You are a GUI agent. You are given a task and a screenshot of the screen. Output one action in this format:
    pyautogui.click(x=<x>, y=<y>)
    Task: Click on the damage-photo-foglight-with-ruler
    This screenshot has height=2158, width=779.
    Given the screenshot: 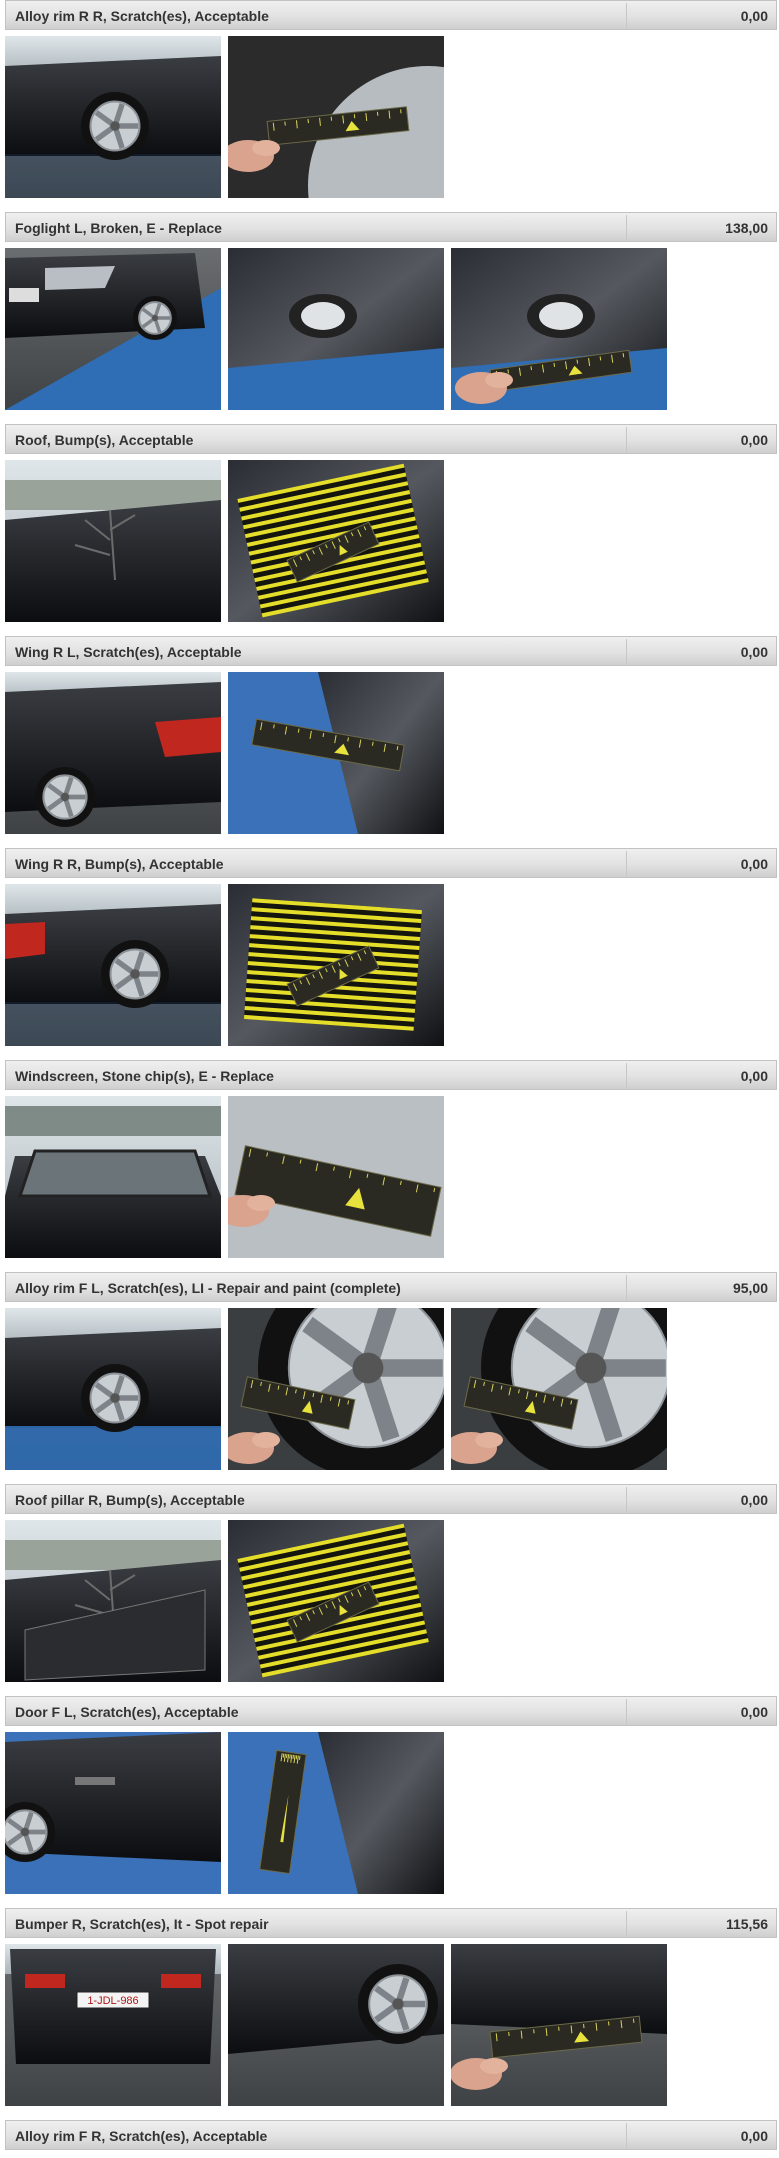 What is the action you would take?
    pyautogui.click(x=559, y=329)
    